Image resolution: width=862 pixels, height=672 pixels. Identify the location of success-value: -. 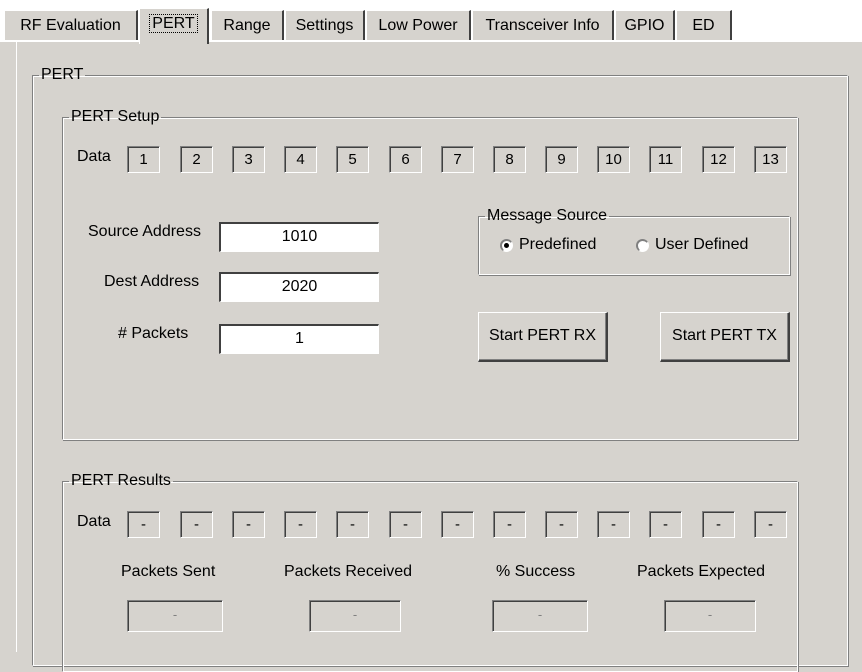
(540, 616).